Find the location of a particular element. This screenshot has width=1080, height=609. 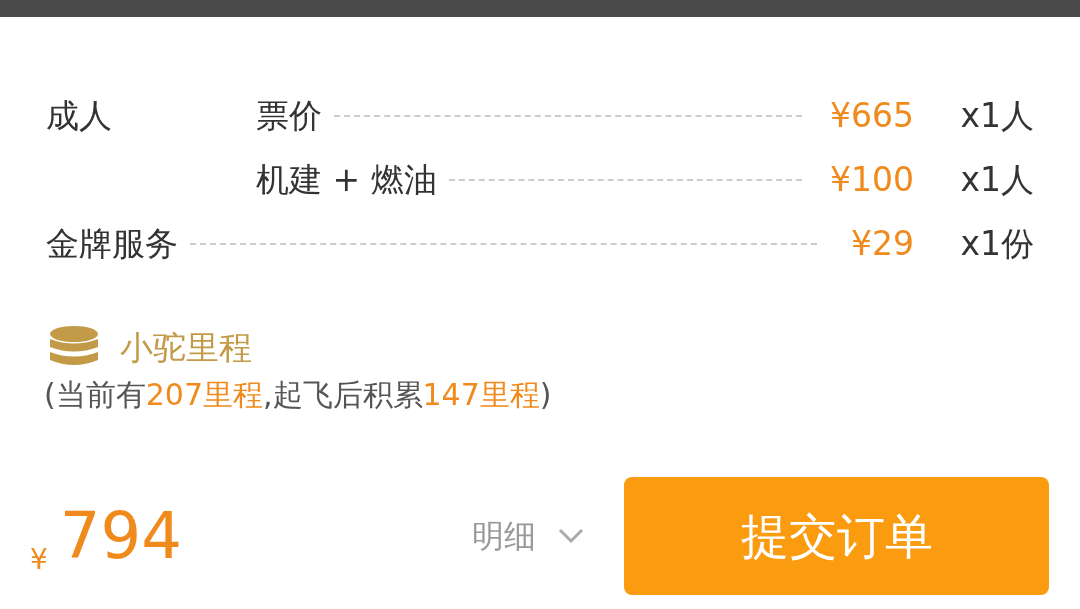

fee-price: ¥665 is located at coordinates (872, 116).